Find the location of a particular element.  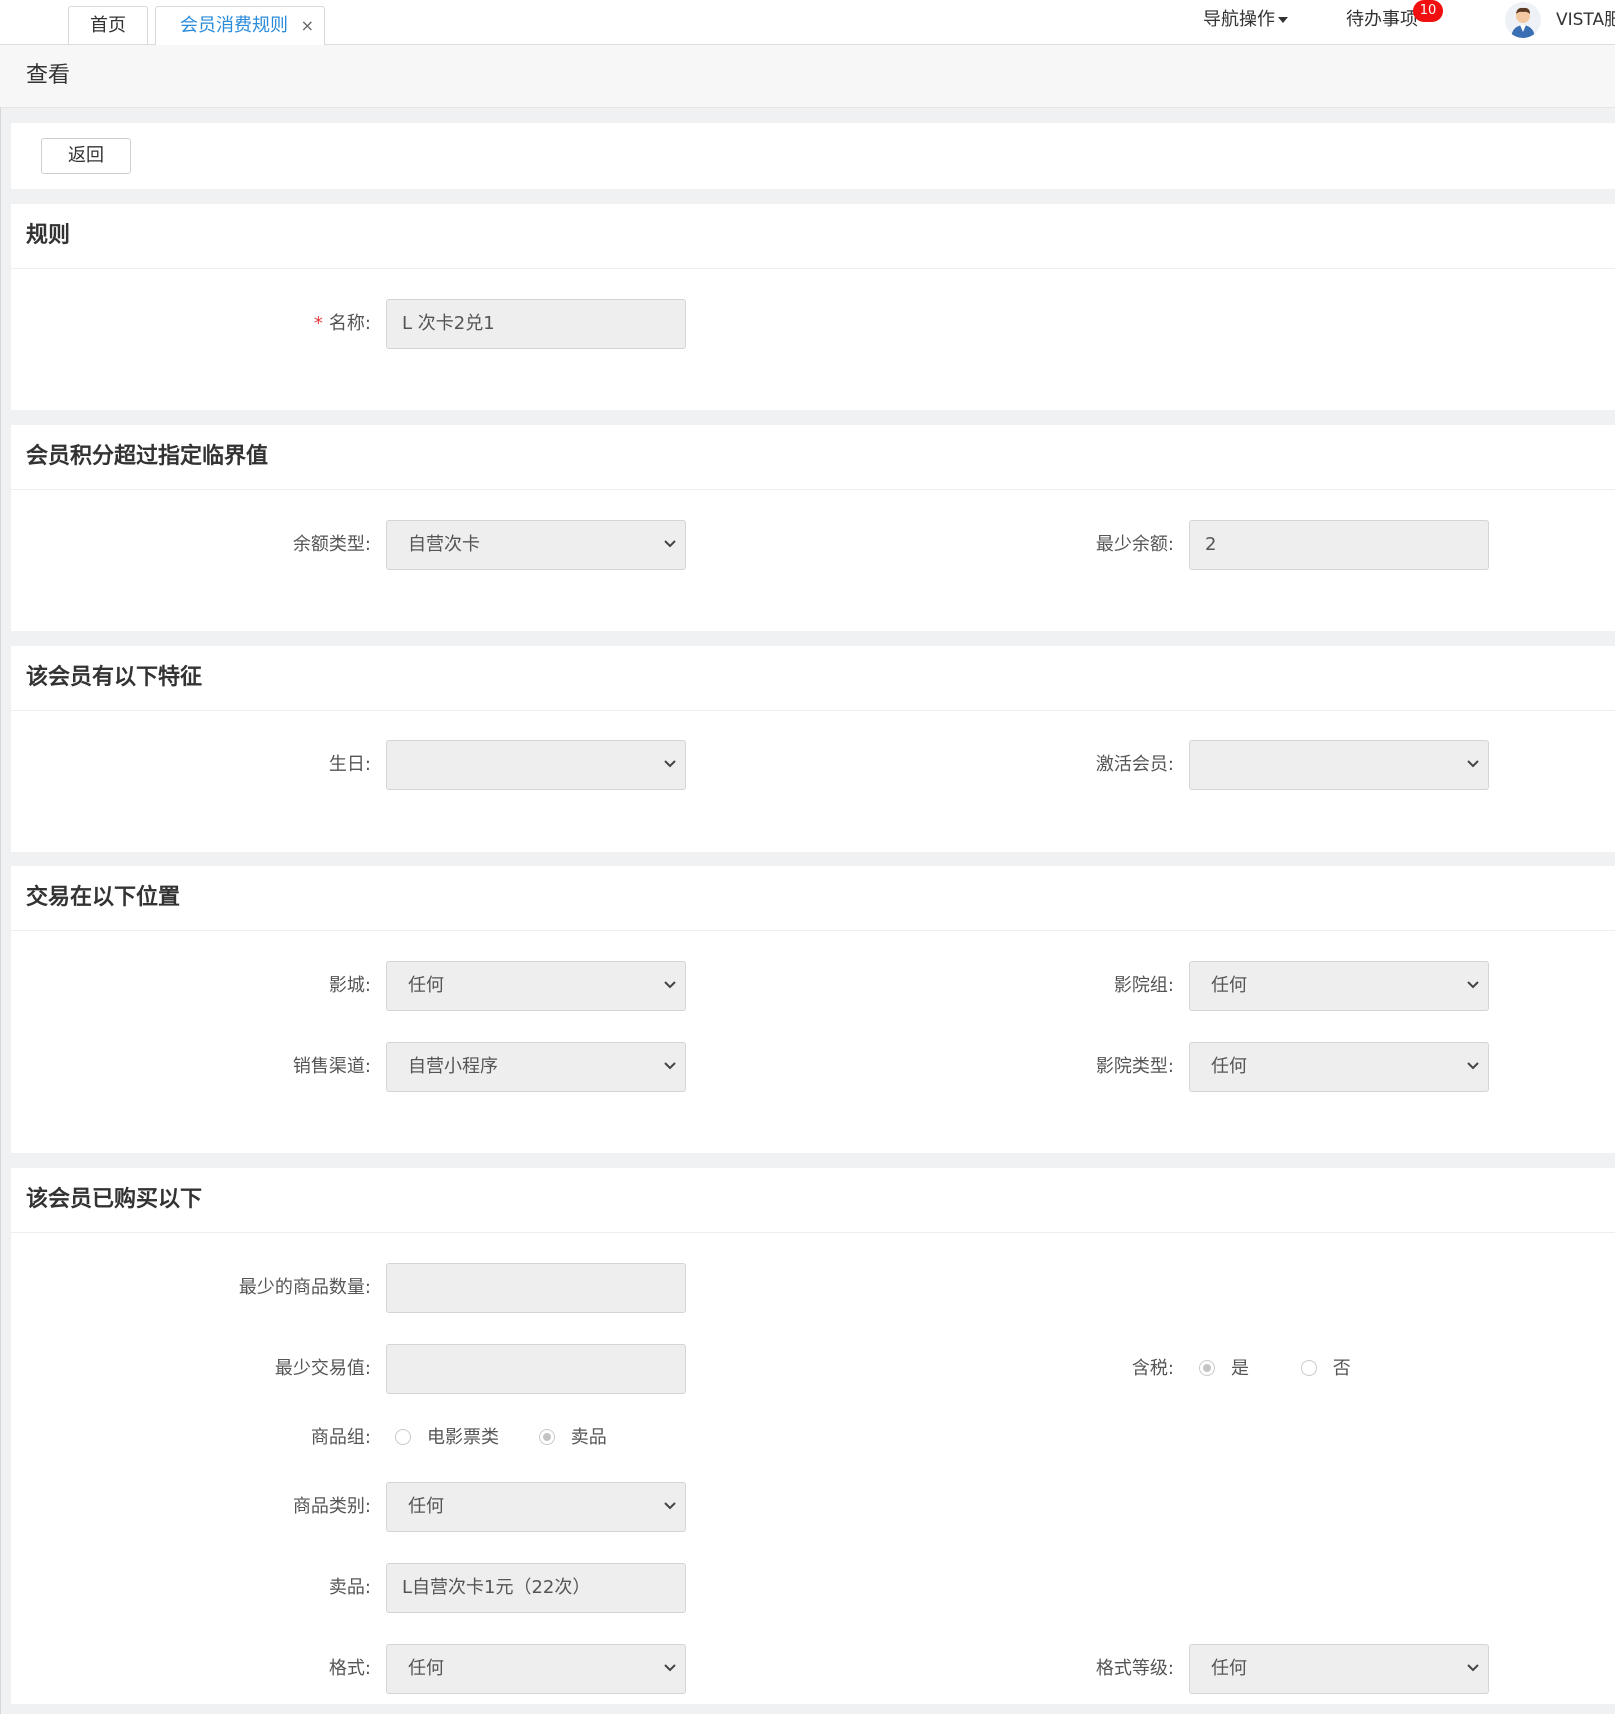

balance-type-value: 自营次卡 is located at coordinates (444, 544).